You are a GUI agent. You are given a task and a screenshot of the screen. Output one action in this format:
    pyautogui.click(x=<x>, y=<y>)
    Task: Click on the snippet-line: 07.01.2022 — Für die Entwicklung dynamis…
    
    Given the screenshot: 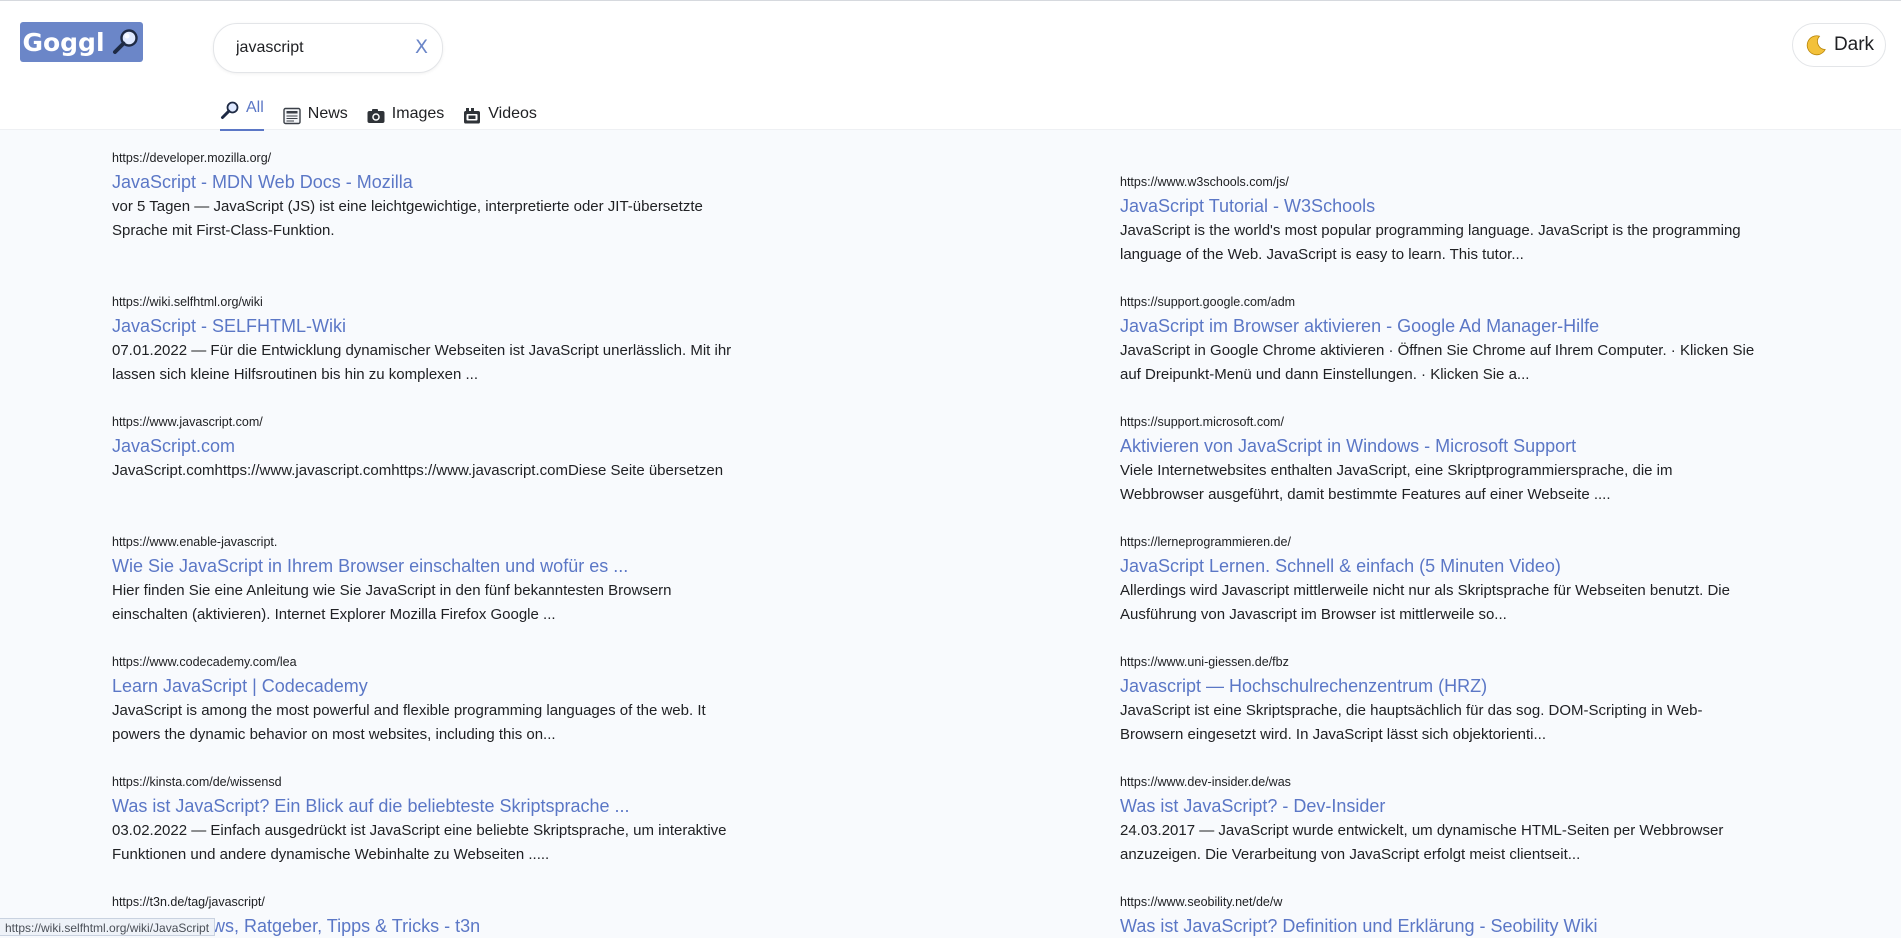 What is the action you would take?
    pyautogui.click(x=422, y=350)
    